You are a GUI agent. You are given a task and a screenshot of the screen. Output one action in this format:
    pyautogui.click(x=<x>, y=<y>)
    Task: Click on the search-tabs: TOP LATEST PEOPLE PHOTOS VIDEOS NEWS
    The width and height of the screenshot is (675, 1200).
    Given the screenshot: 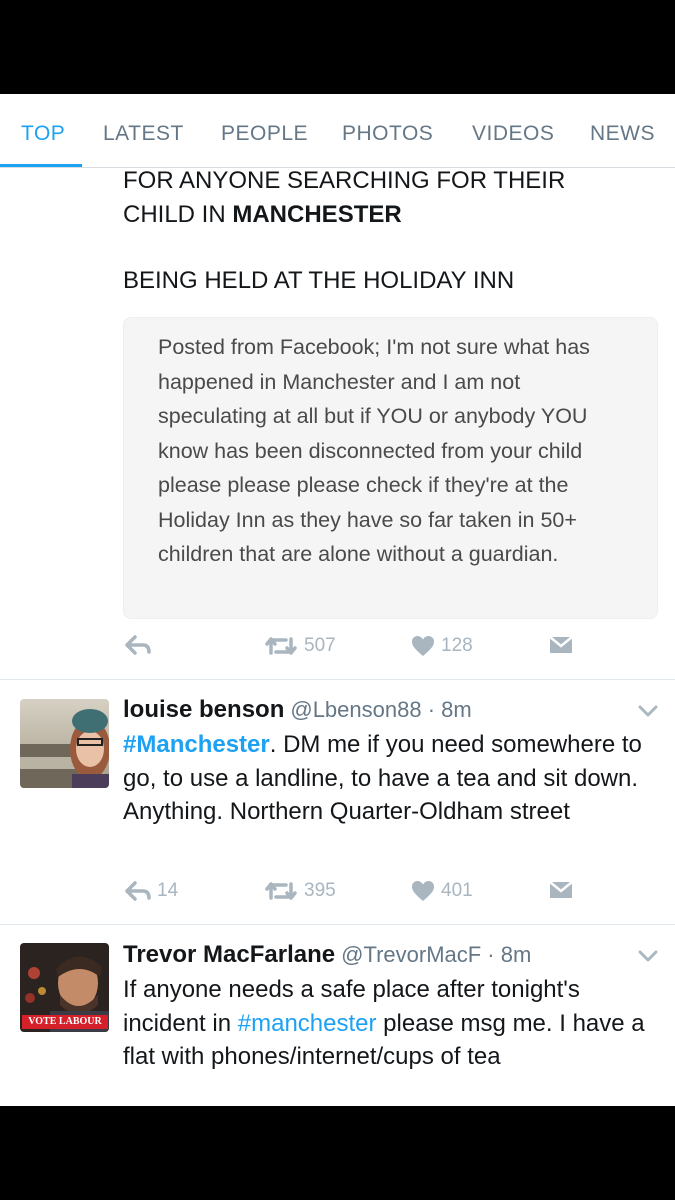 What is the action you would take?
    pyautogui.click(x=337, y=131)
    